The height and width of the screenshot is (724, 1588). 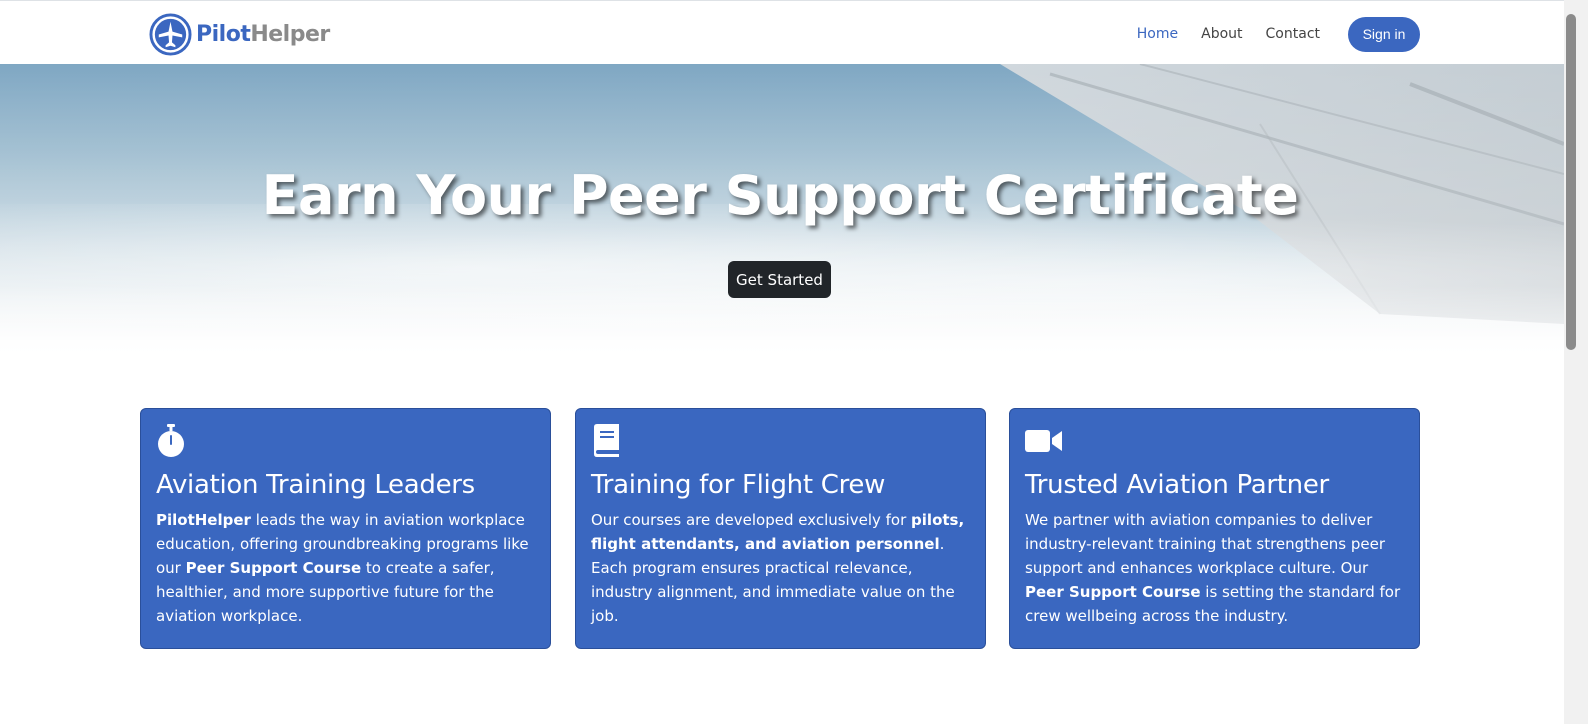 I want to click on get-started-button: Get Started, so click(x=779, y=279).